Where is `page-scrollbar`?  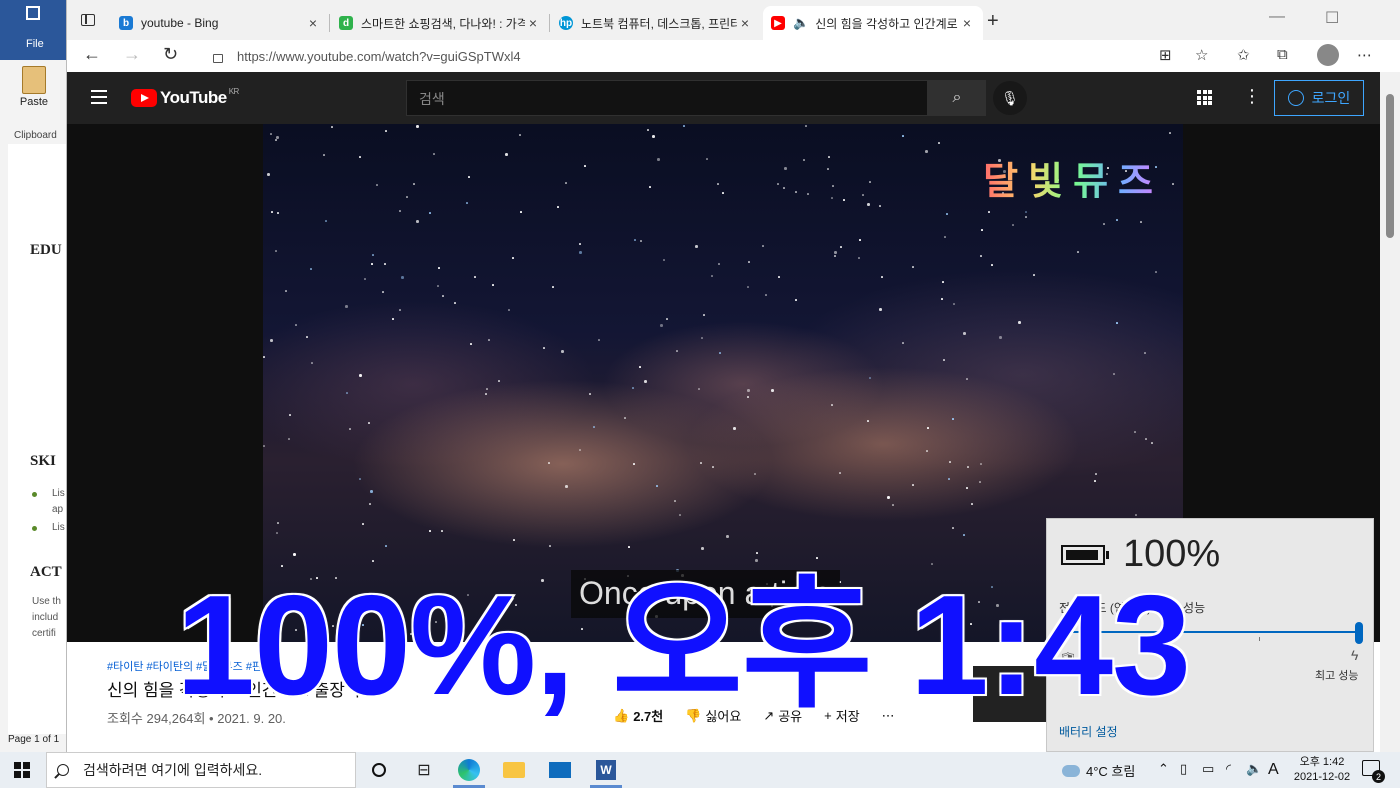
page-scrollbar is located at coordinates (1390, 412).